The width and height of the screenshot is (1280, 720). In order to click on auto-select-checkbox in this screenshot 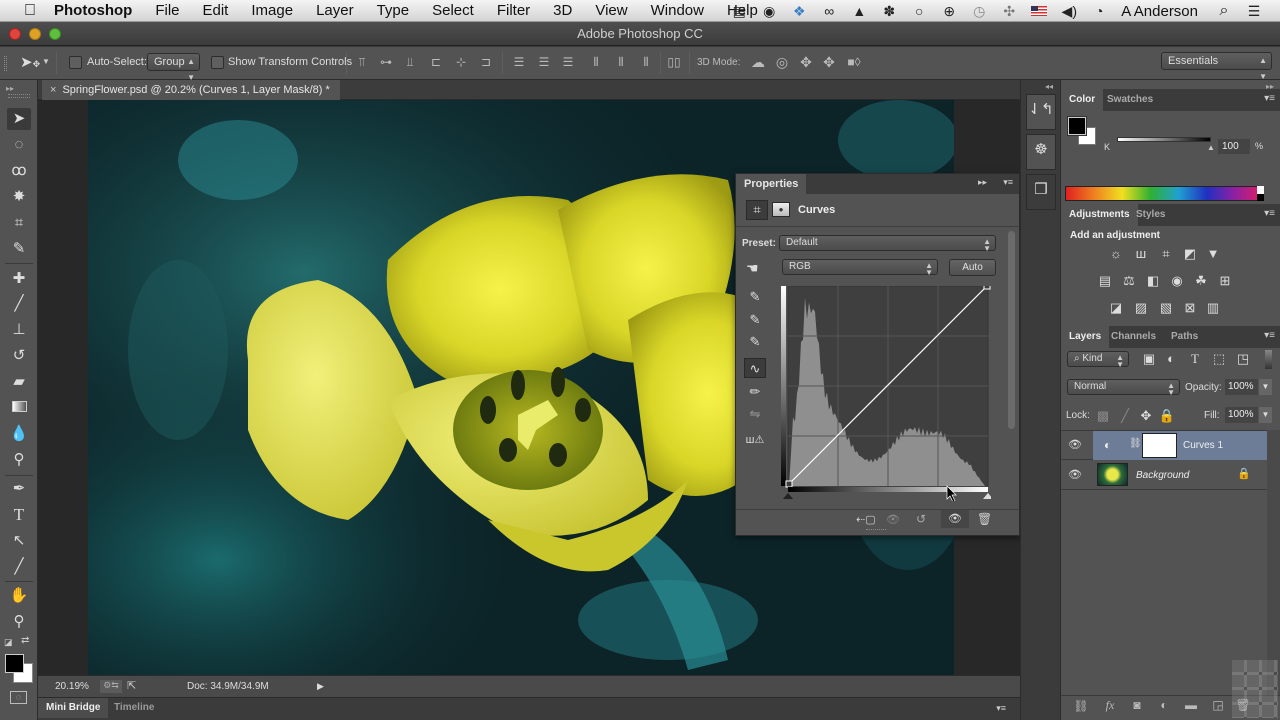, I will do `click(75, 62)`.